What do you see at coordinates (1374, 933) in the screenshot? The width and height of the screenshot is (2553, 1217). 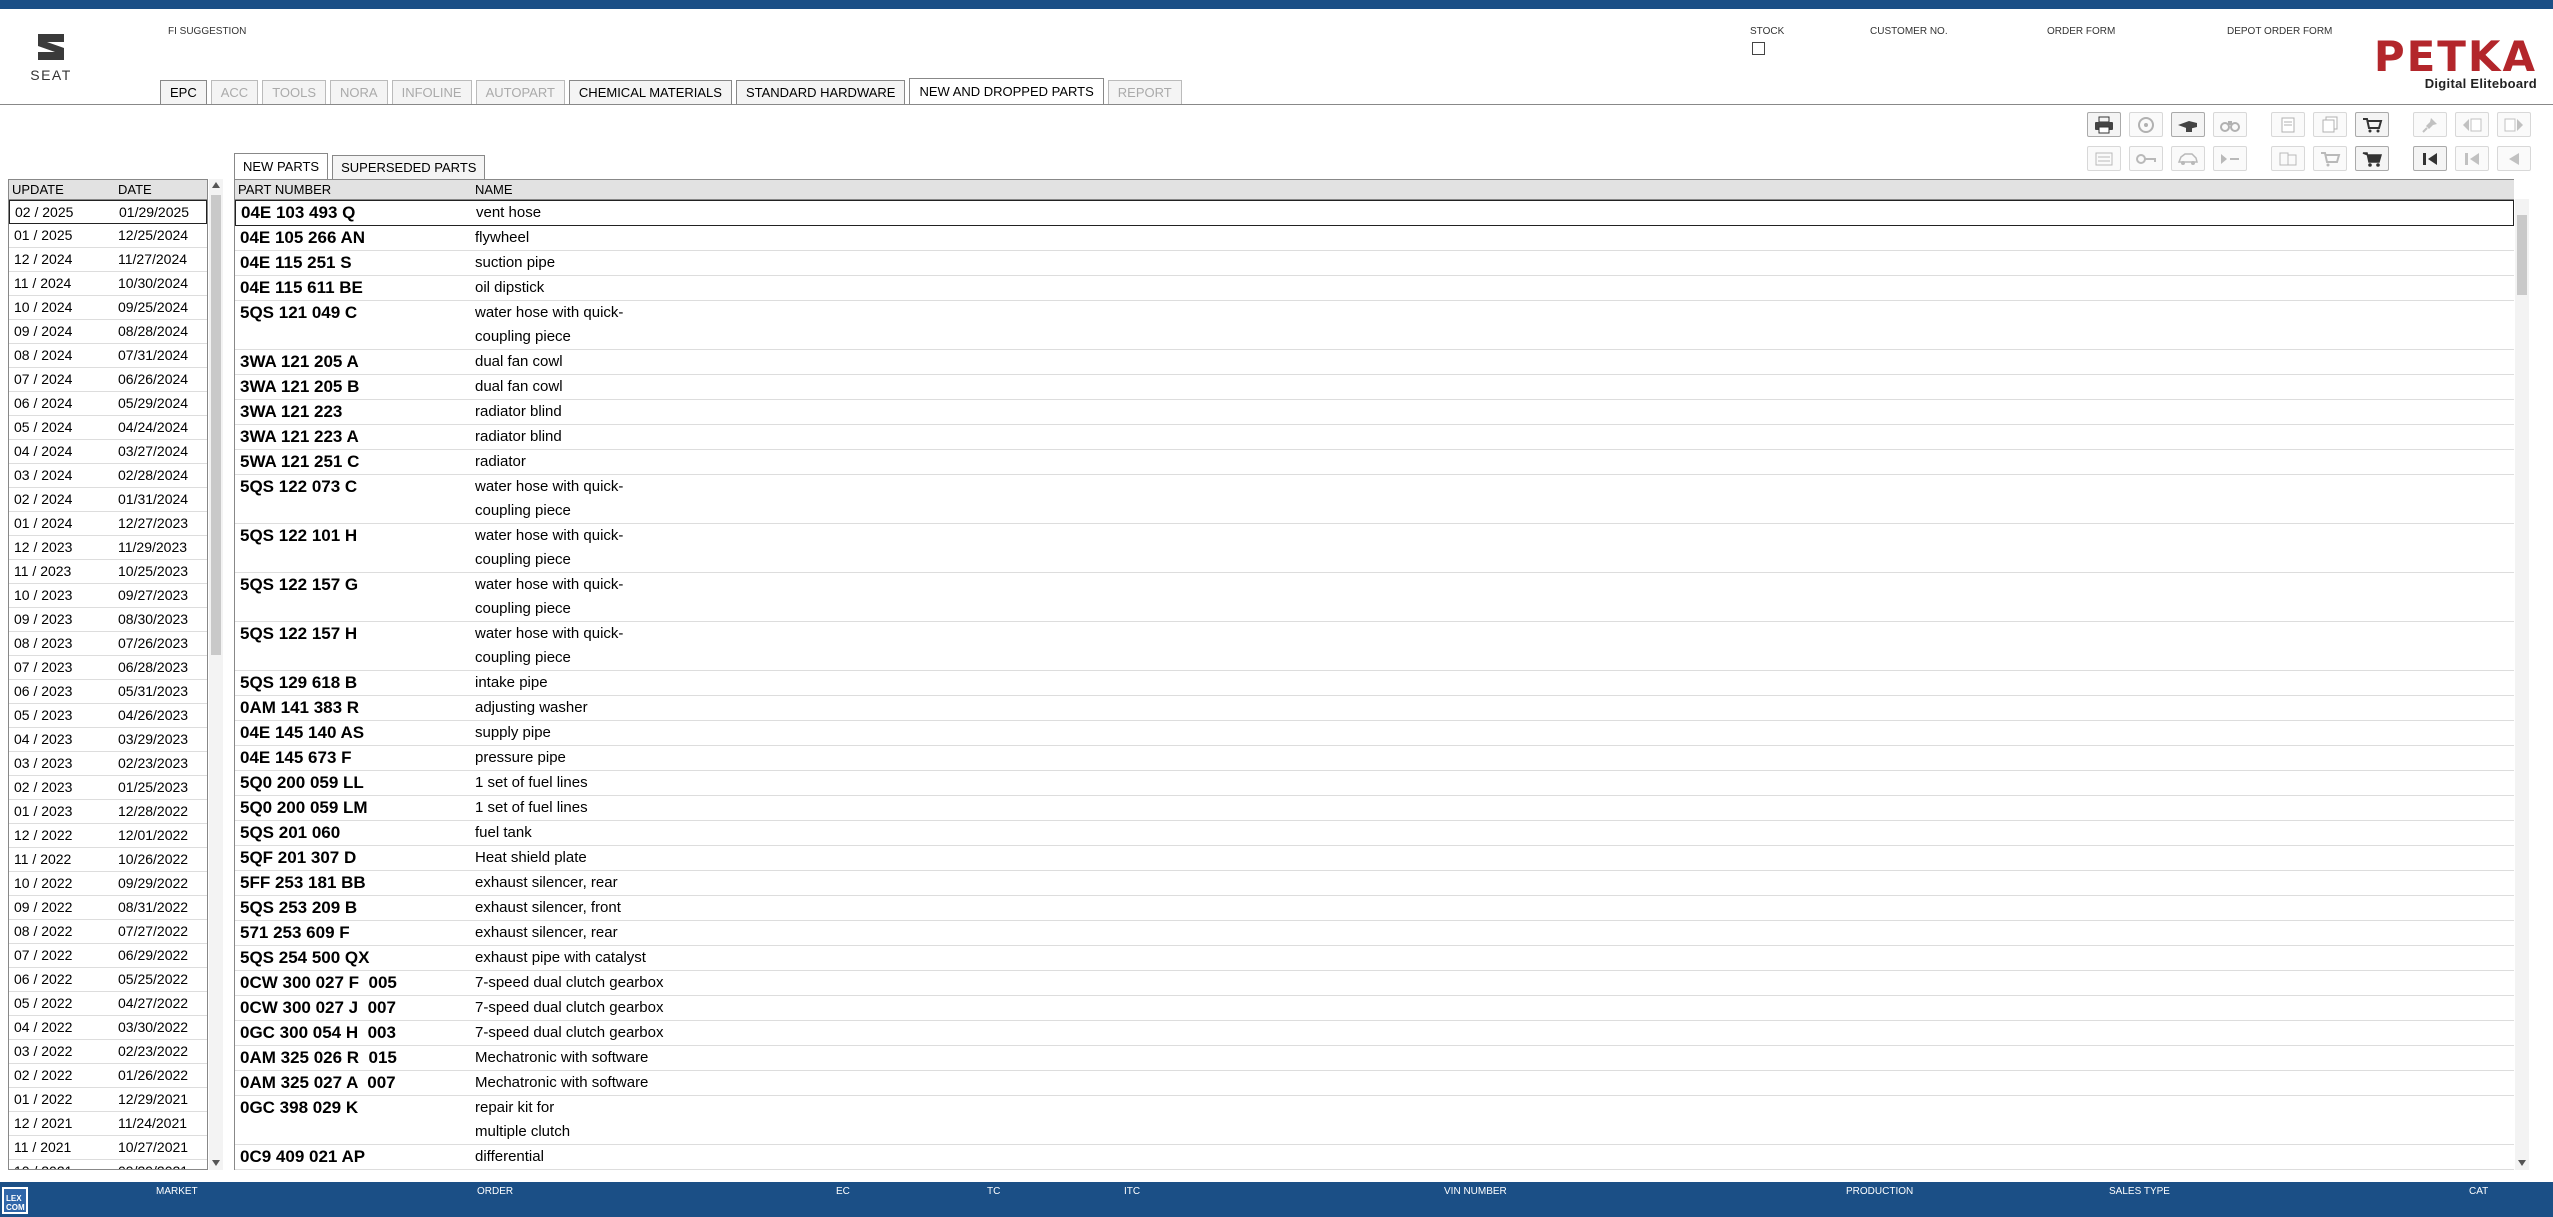 I see `table-row: 571 253 609 F exhaust silencer, rear` at bounding box center [1374, 933].